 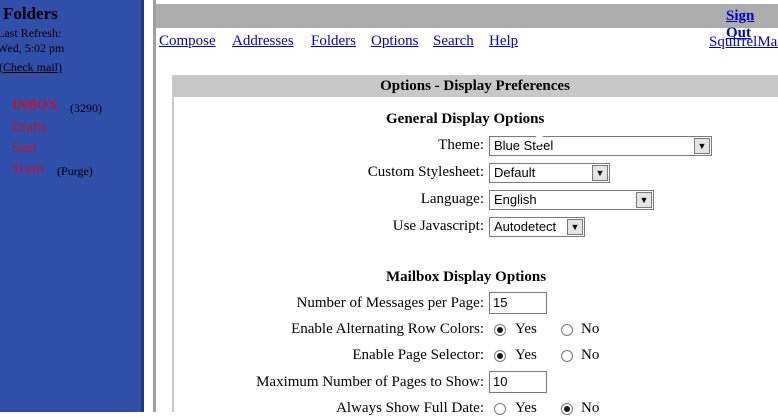 What do you see at coordinates (518, 382) in the screenshot?
I see `max-pages-input: 10` at bounding box center [518, 382].